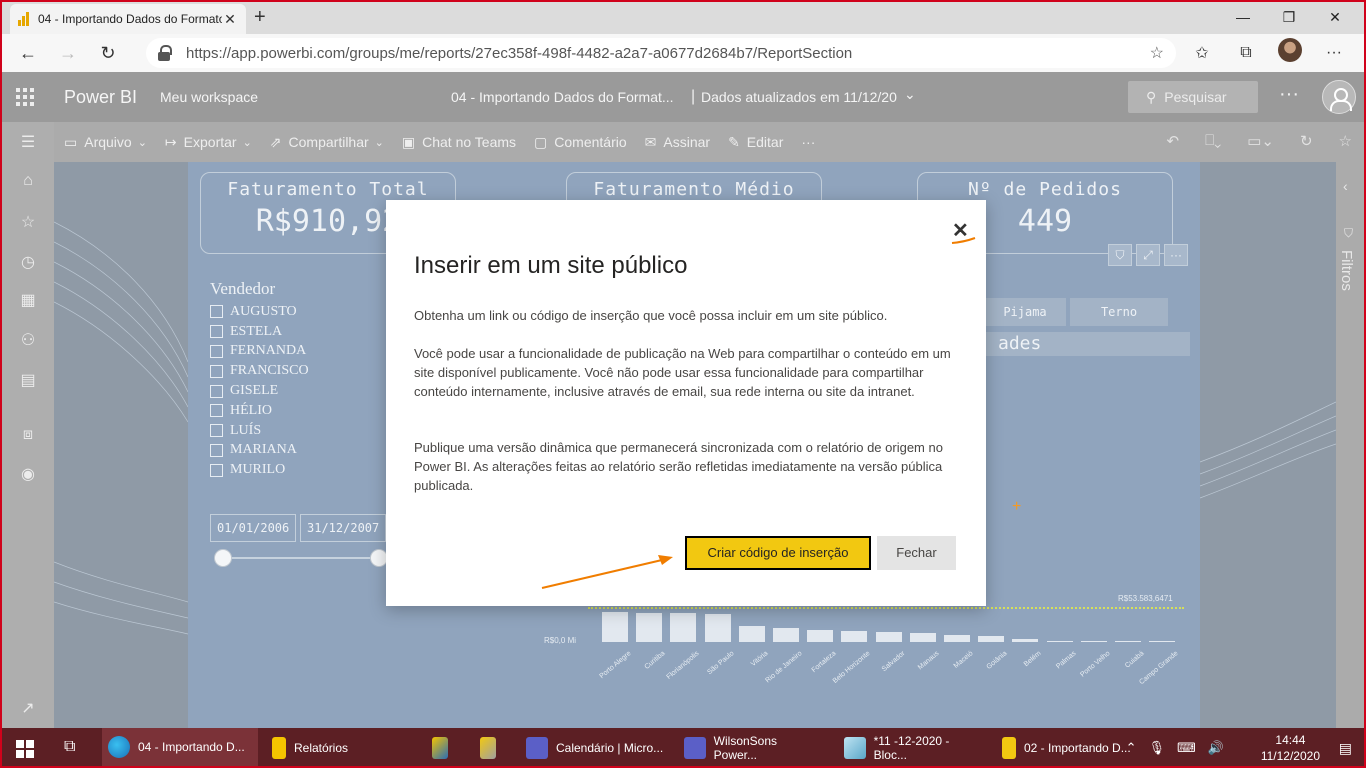  What do you see at coordinates (1306, 141) in the screenshot?
I see `reload-icon: ↻` at bounding box center [1306, 141].